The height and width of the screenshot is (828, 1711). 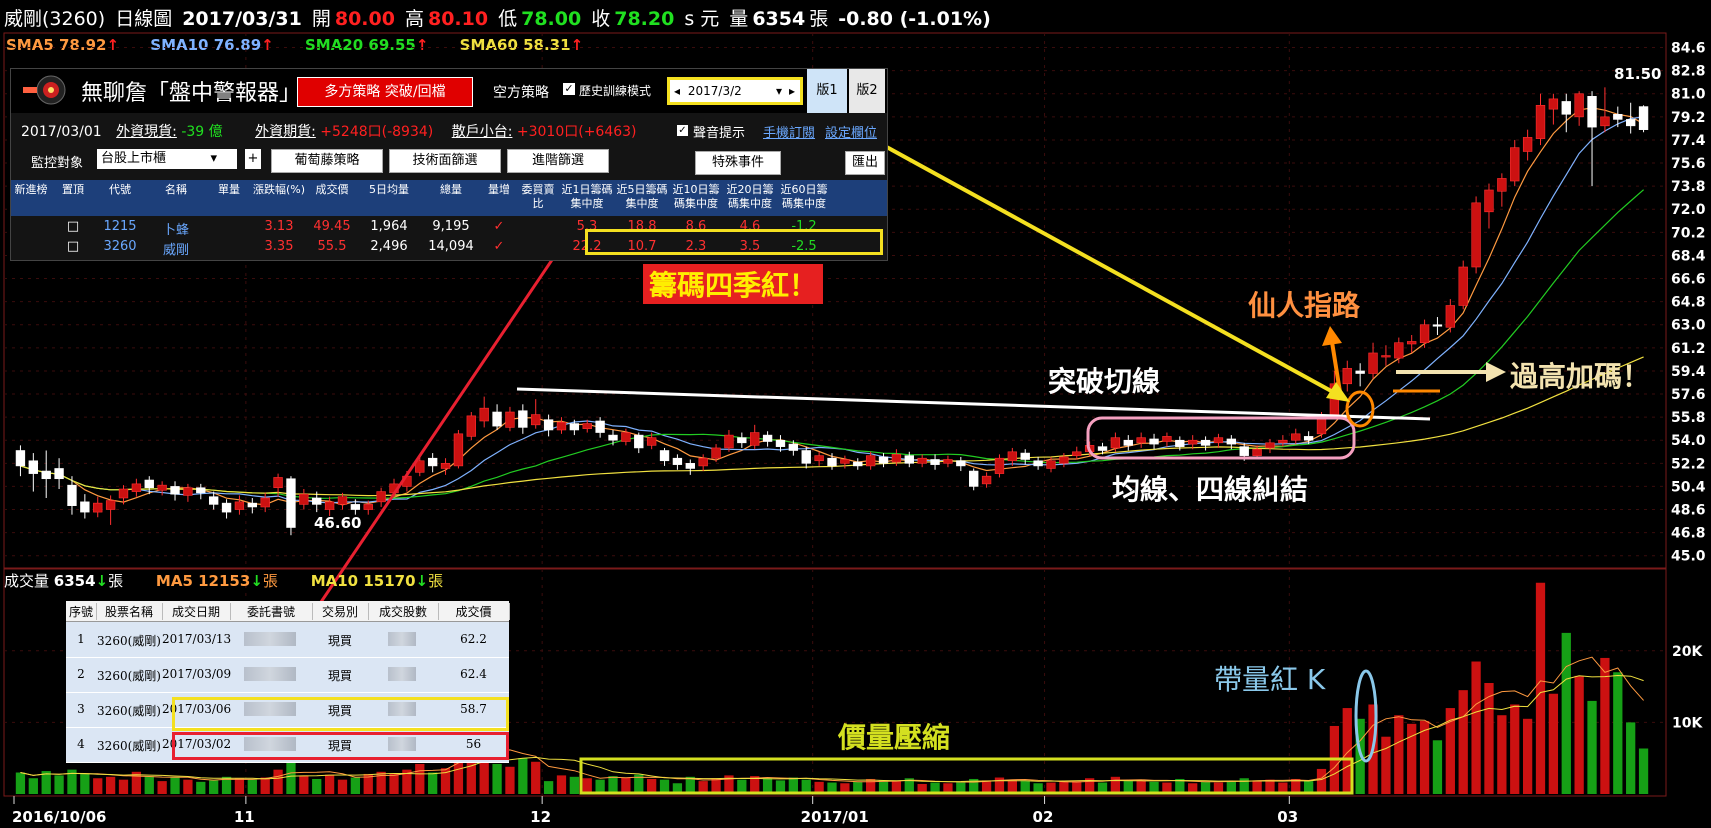 I want to click on date-picker: ◂ 2017/3/2 ▾ ▸, so click(x=735, y=91).